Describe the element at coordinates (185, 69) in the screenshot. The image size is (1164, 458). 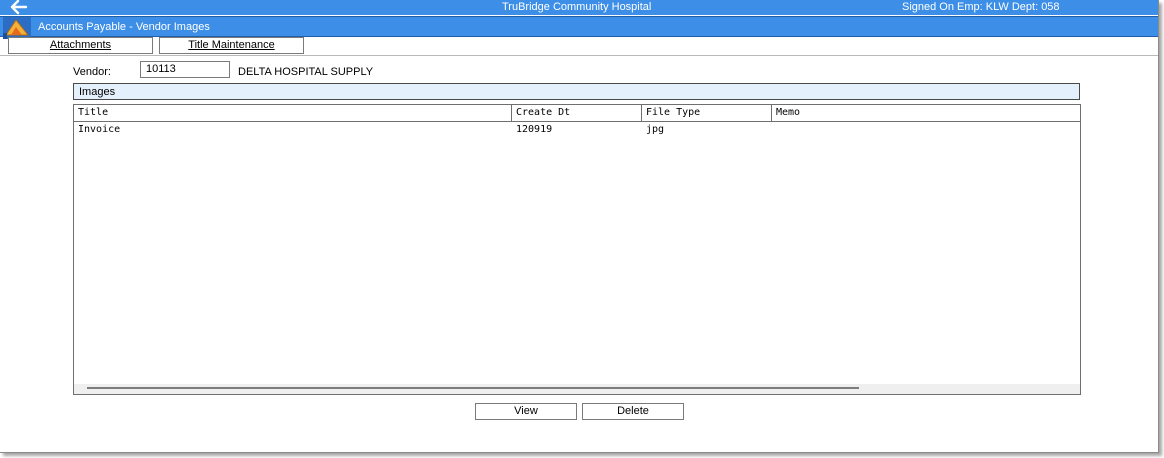
I see `vendor-number-field: 10113` at that location.